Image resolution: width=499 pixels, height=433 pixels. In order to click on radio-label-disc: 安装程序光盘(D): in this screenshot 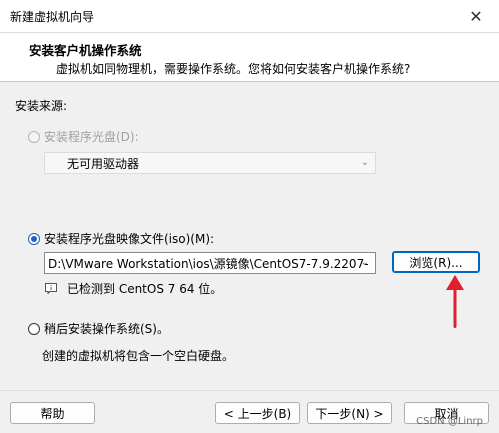, I will do `click(91, 137)`.